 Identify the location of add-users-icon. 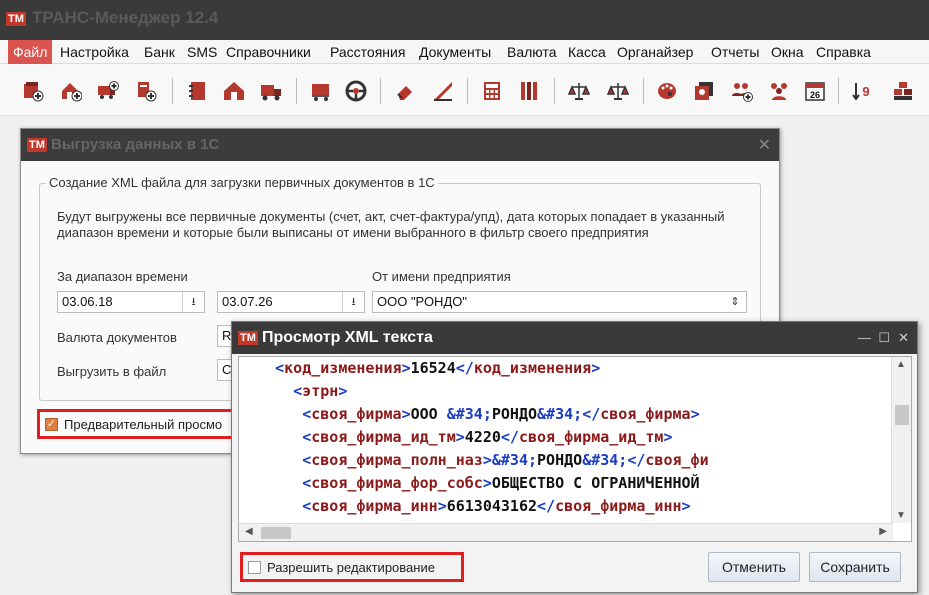
(742, 91).